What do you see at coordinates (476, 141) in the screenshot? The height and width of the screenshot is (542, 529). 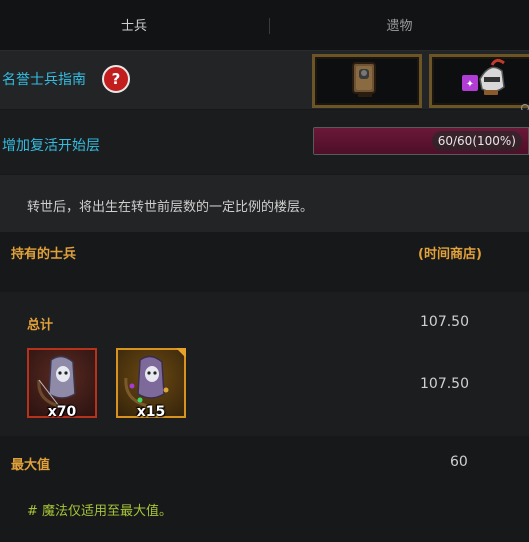 I see `revive-progress-text: 60/60(100%)` at bounding box center [476, 141].